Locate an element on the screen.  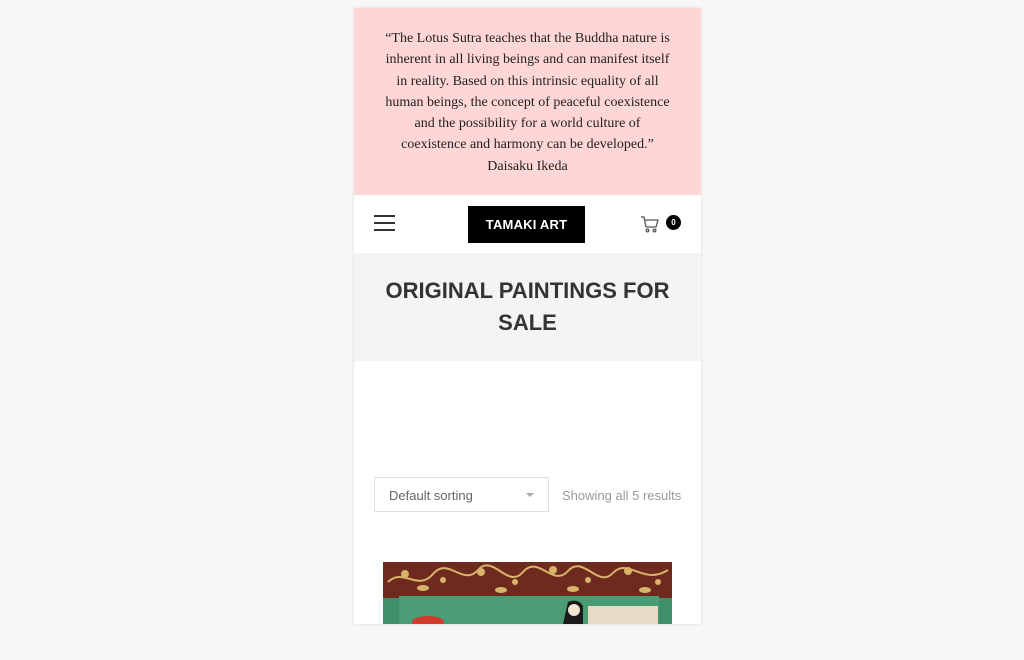
page-title-band: ORIGINAL PAINTINGS FOR SALE is located at coordinates (527, 307).